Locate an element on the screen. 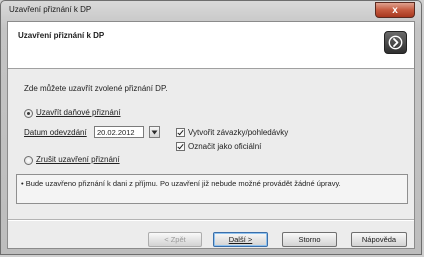  title-bar: Uzavření přiznání k DP x is located at coordinates (211, 10).